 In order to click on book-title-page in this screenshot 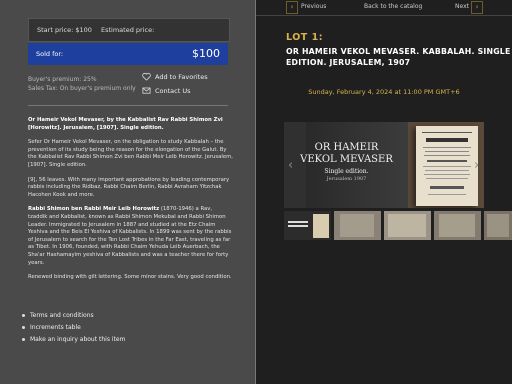, I will do `click(447, 166)`.